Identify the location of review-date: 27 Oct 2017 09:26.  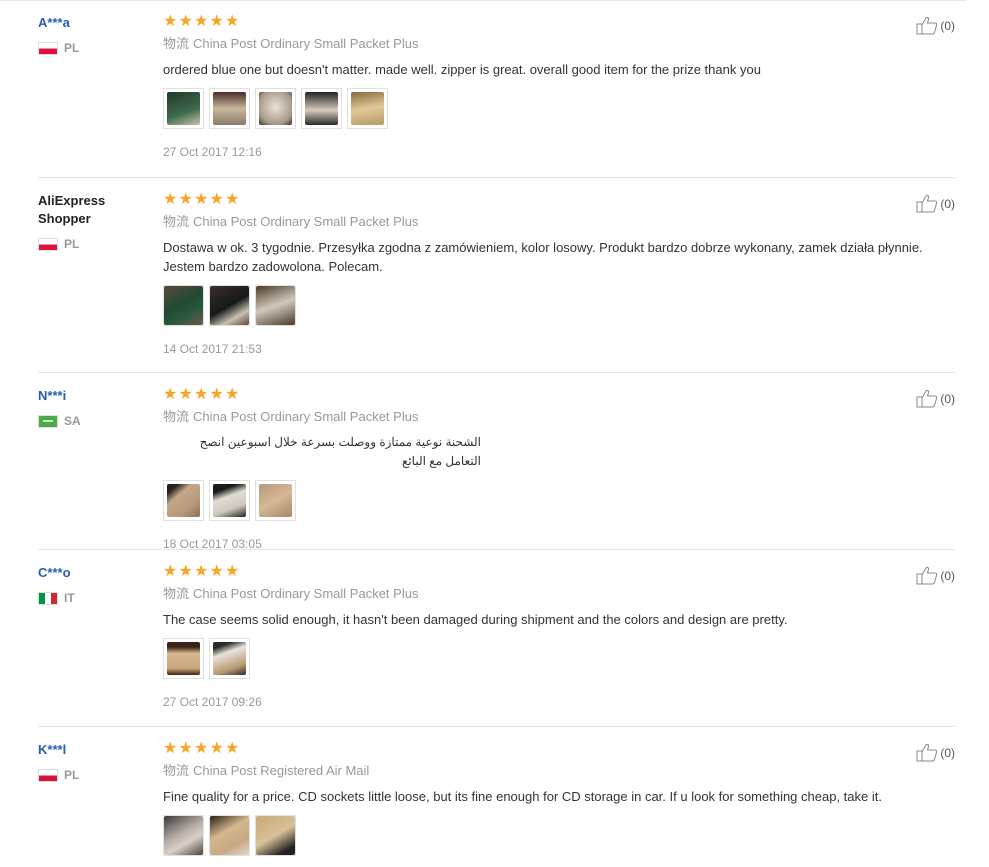
(212, 702).